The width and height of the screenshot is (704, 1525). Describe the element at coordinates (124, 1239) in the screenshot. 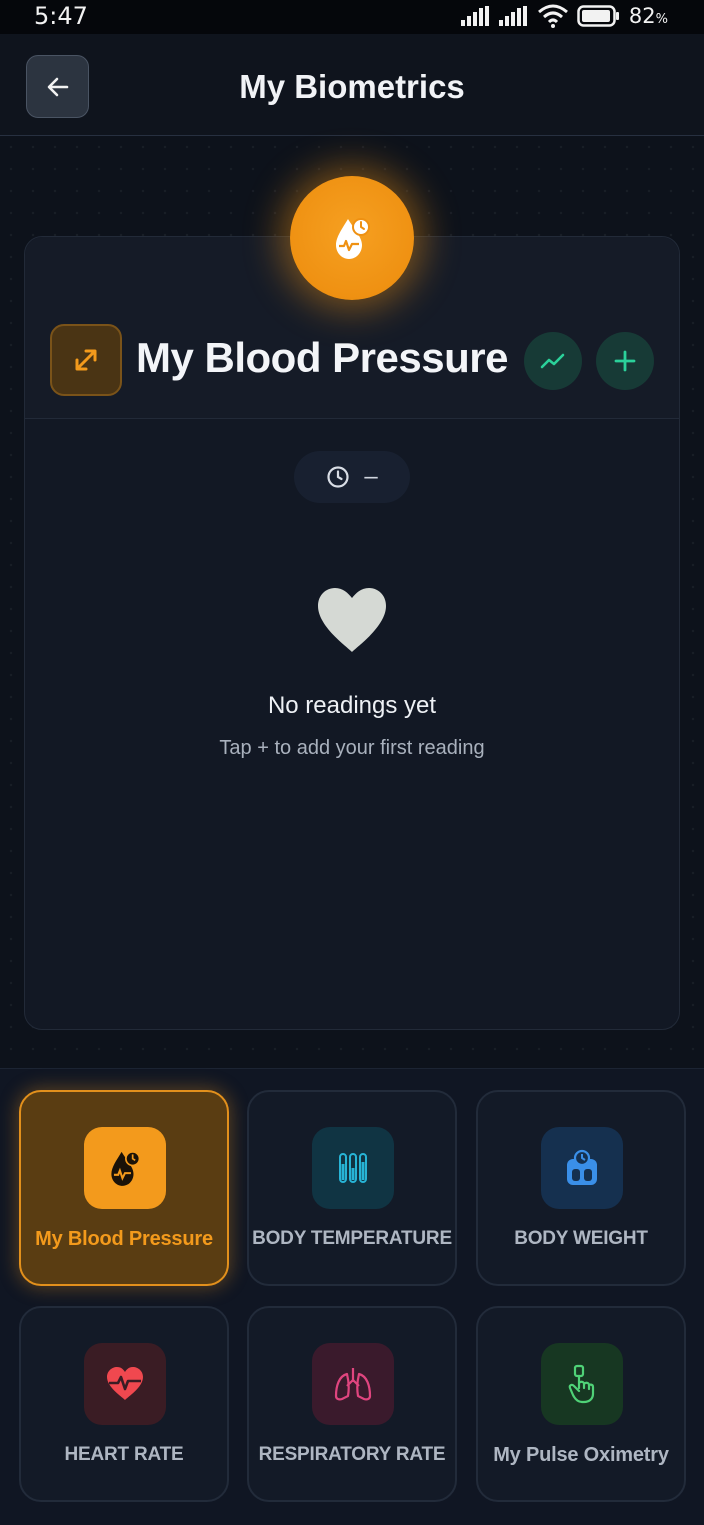

I see `tile-label: My Blood Pressure` at that location.